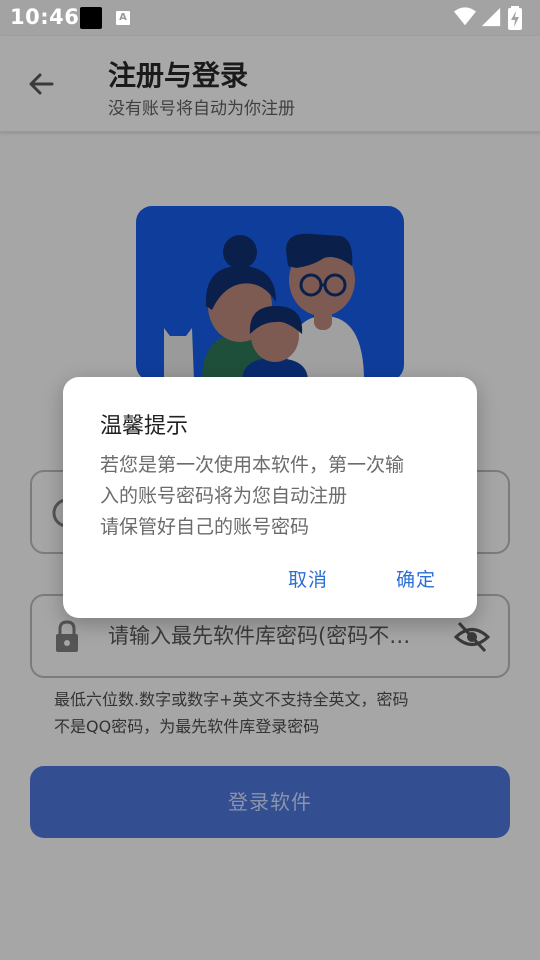 The image size is (540, 960). Describe the element at coordinates (224, 496) in the screenshot. I see `dialog-message-line: 入的账号密码将为您自动注册` at that location.